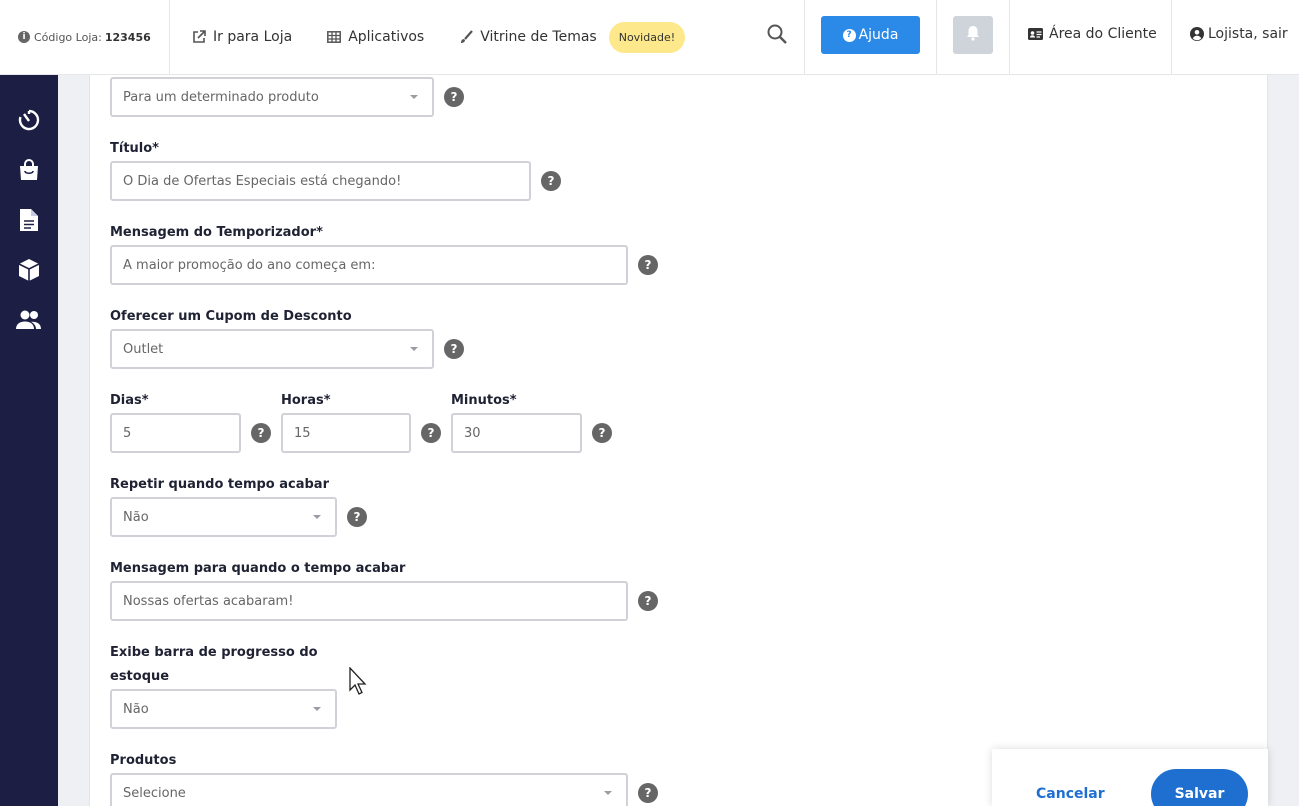 The image size is (1299, 806). I want to click on search-icon, so click(777, 36).